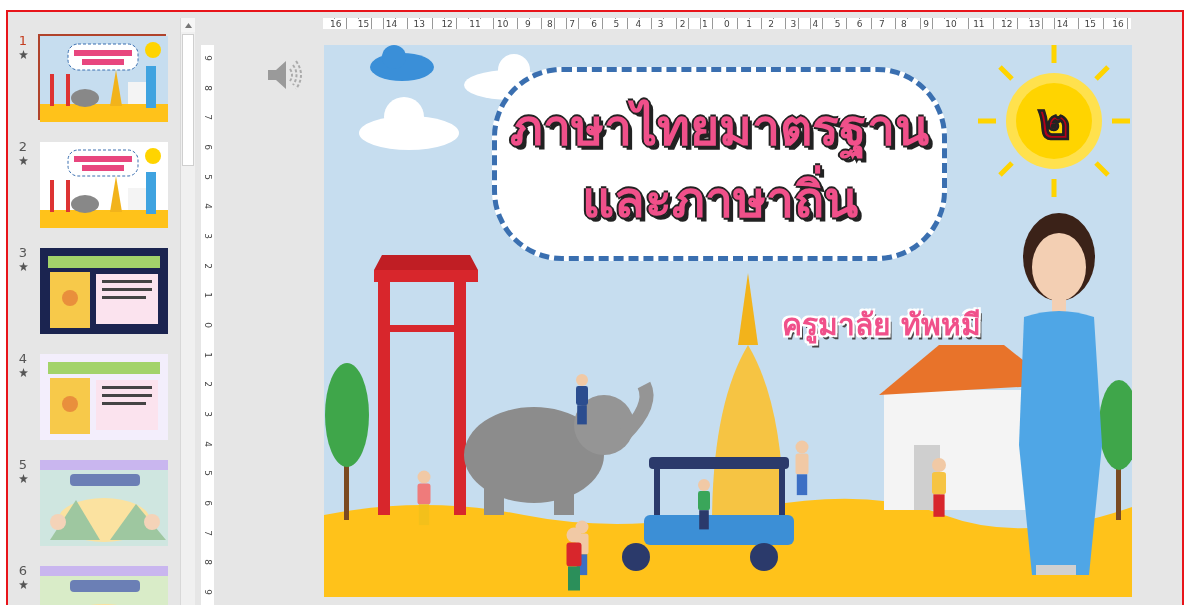  I want to click on slide-number: 4, so click(23, 359).